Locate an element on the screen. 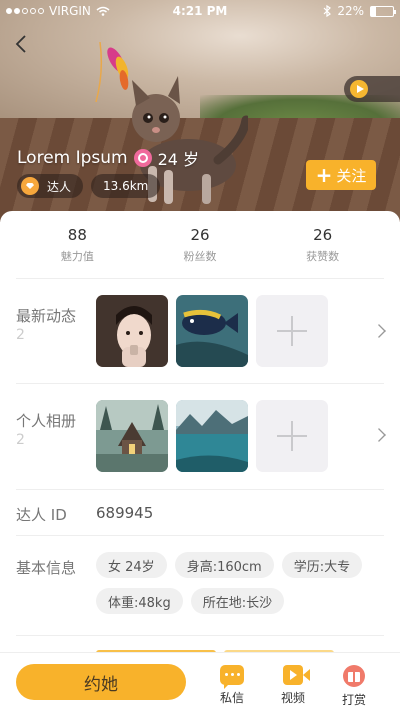  add-moment-button is located at coordinates (292, 331).